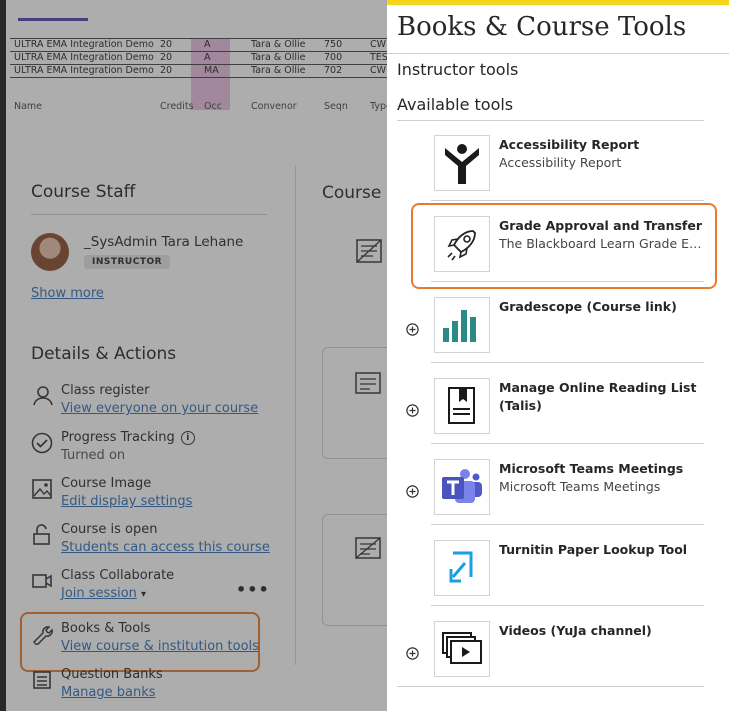  What do you see at coordinates (591, 468) in the screenshot?
I see `tool-name: Microsoft Teams Meetings` at bounding box center [591, 468].